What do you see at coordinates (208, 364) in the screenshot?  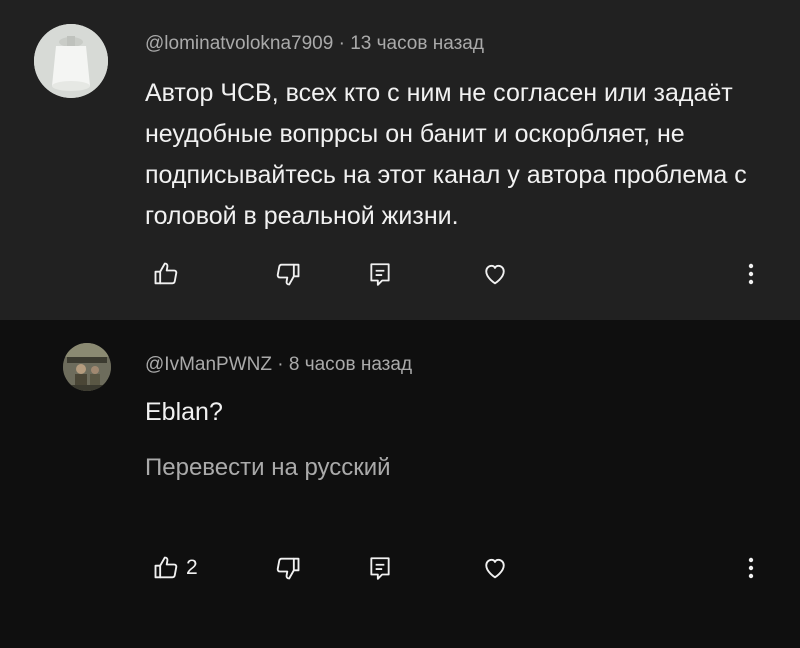 I see `author-name: @IvManPWNZ` at bounding box center [208, 364].